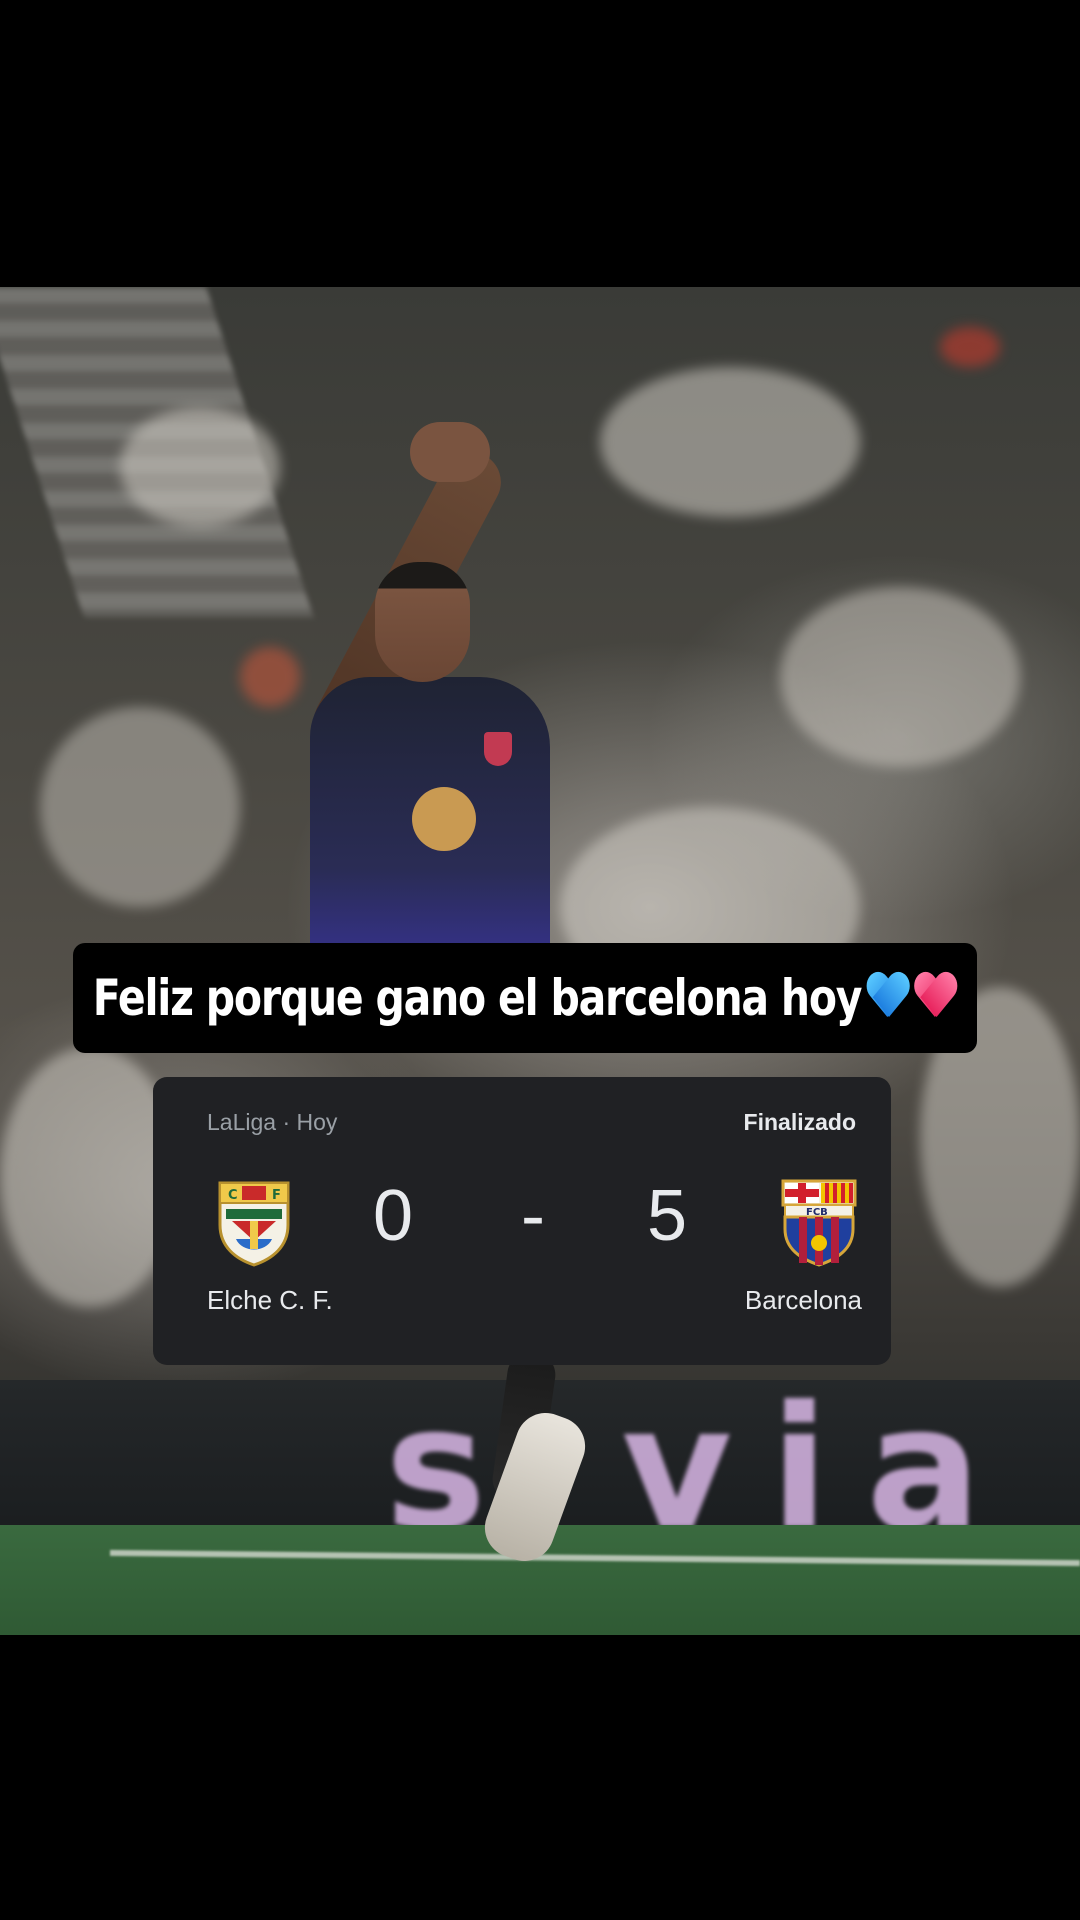 The height and width of the screenshot is (1920, 1080). Describe the element at coordinates (478, 998) in the screenshot. I see `caption-text: Feliz porque gano el barcelona hoy` at that location.